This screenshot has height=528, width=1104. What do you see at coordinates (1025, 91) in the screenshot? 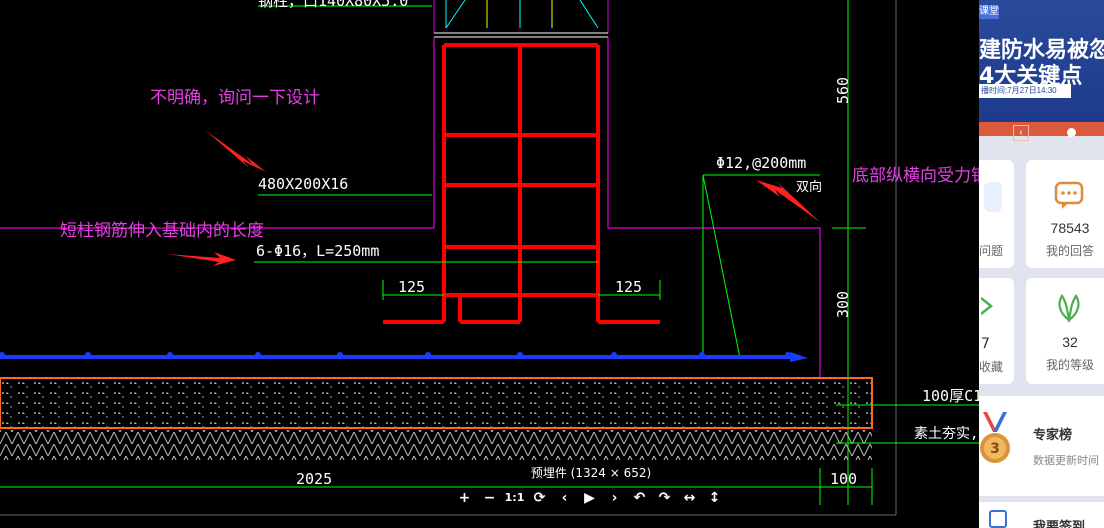
I see `banner-time: 播时间:7月27日14:30` at bounding box center [1025, 91].